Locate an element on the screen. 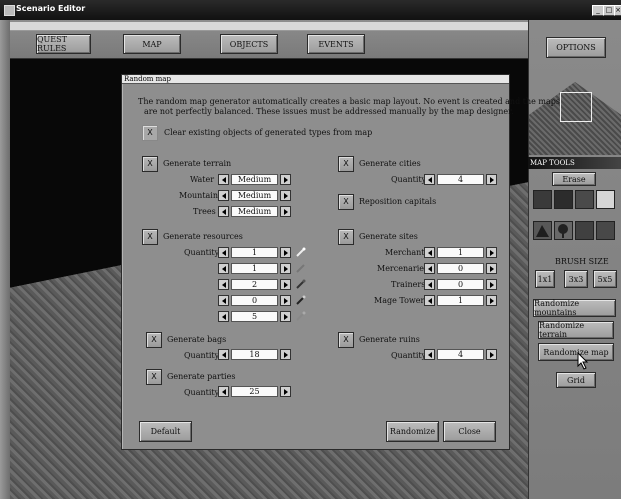 This screenshot has width=621, height=499. cities-decrease-button is located at coordinates (429, 179).